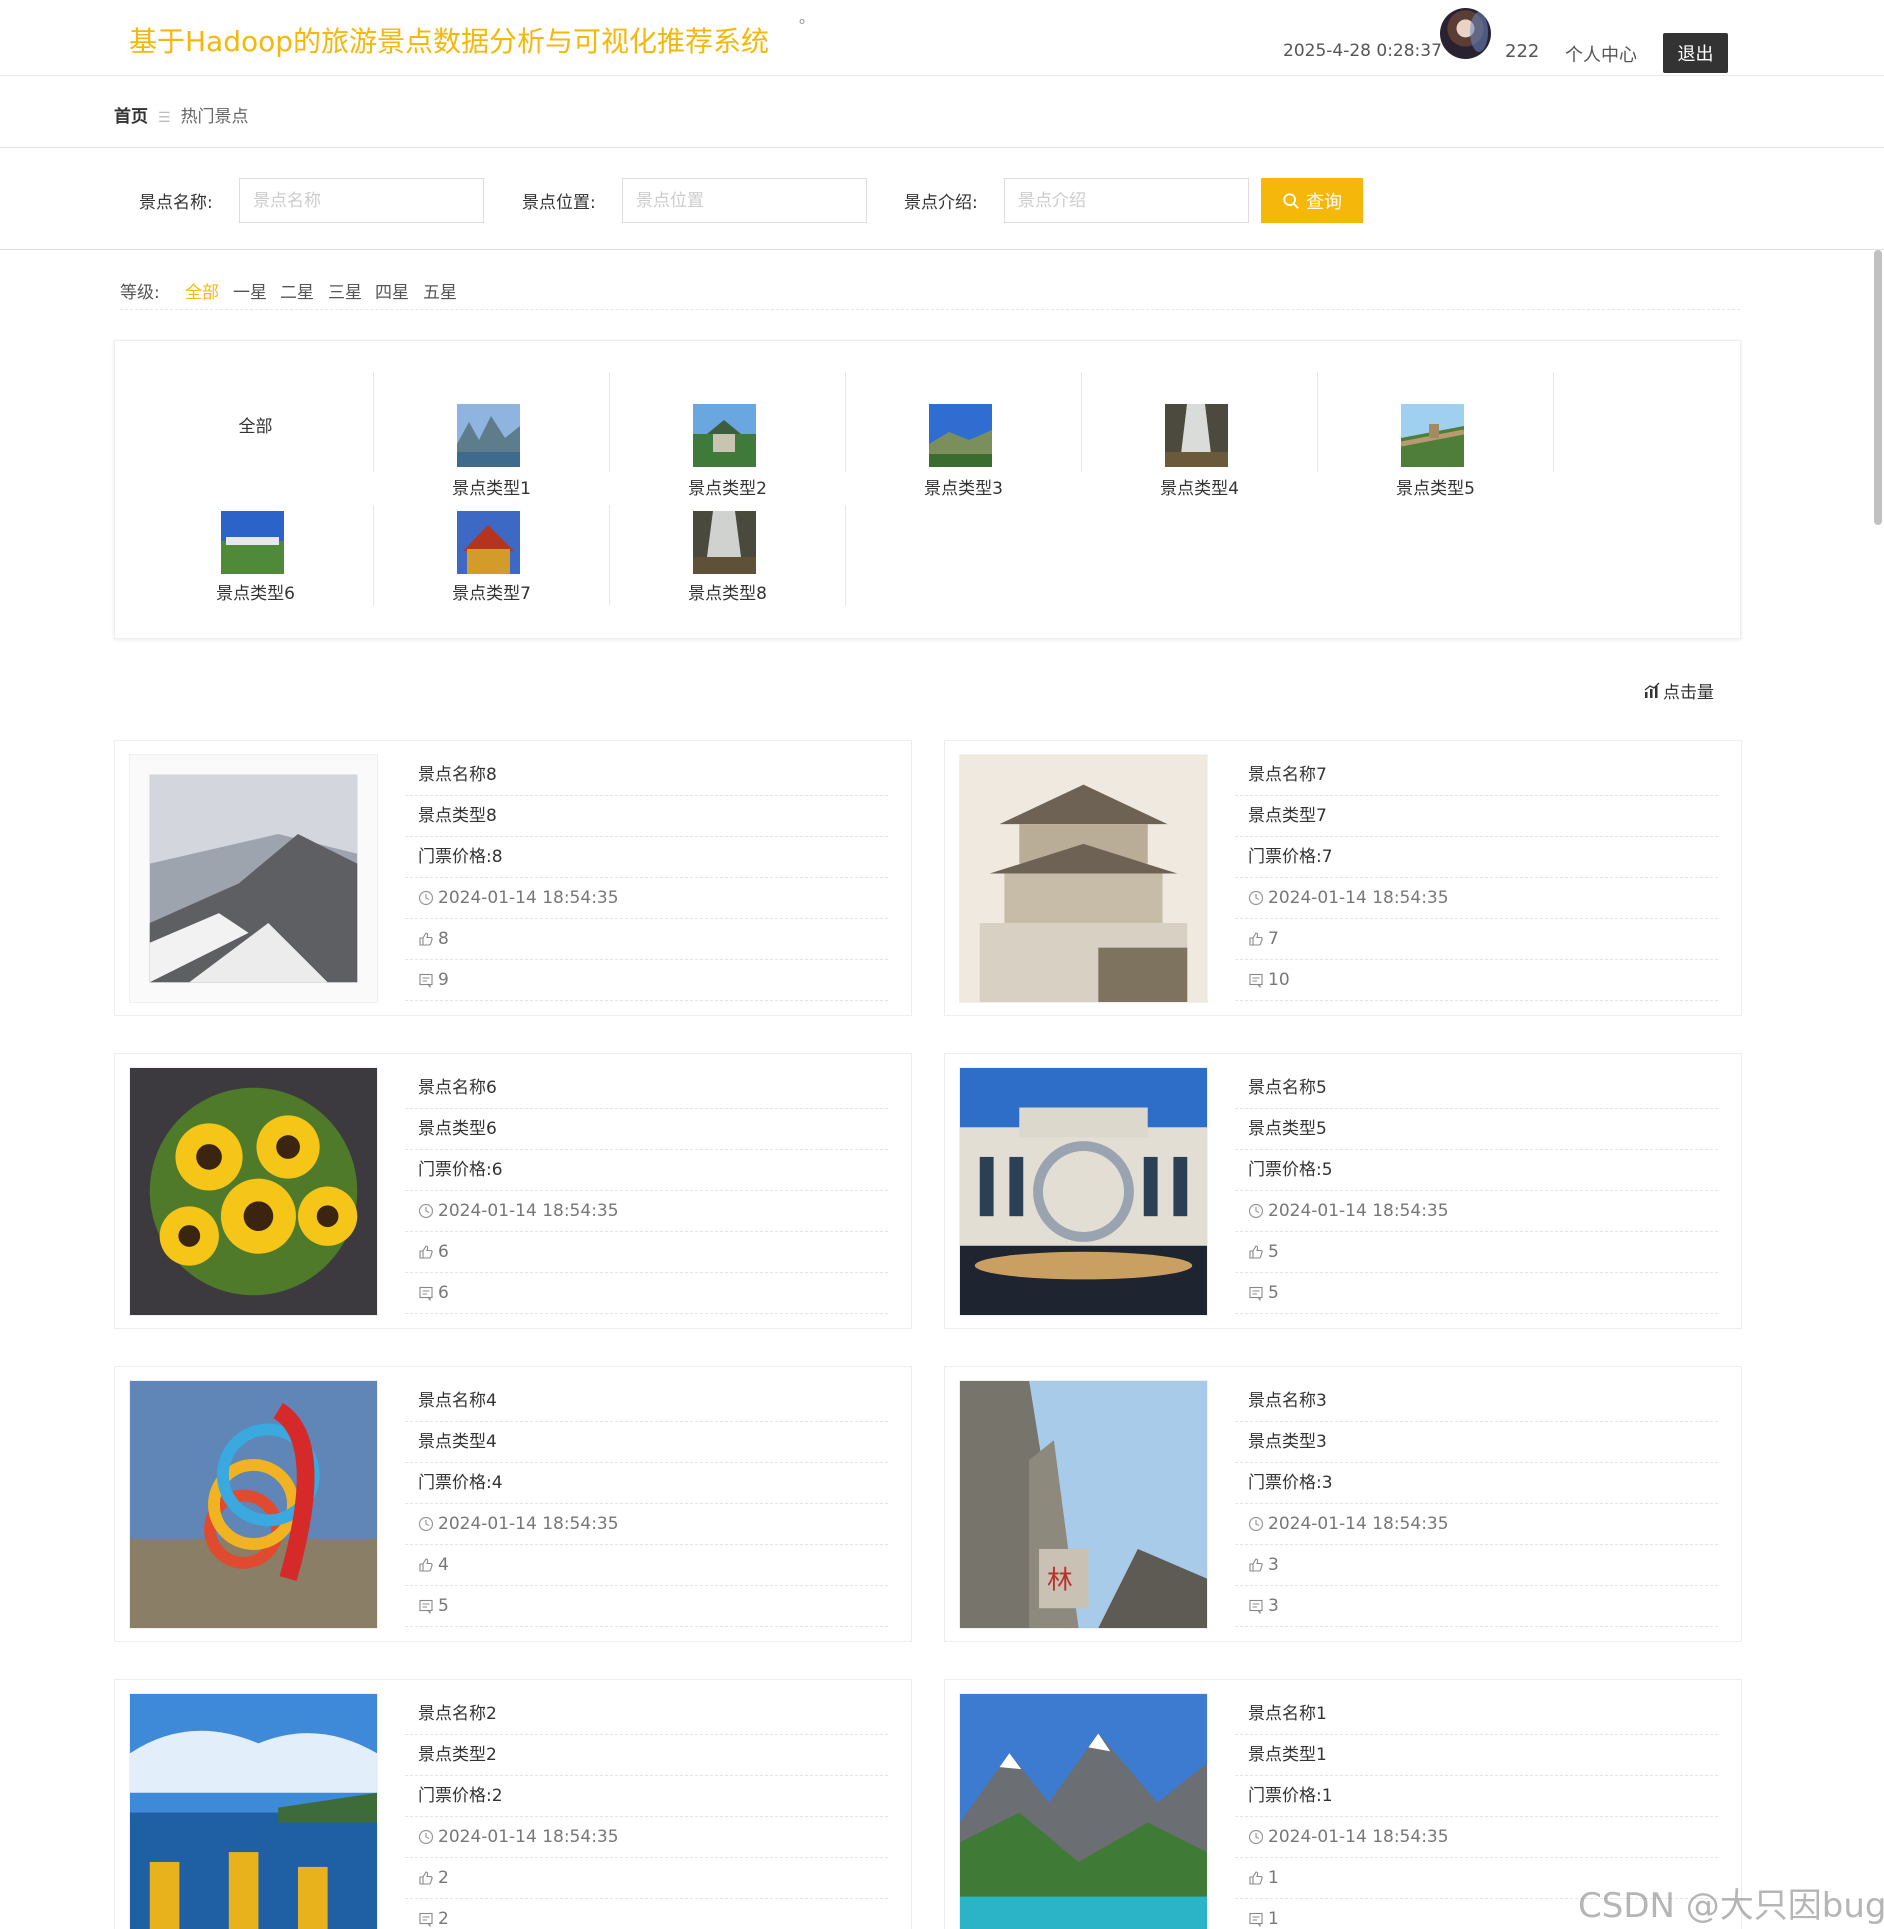 Image resolution: width=1884 pixels, height=1929 pixels. What do you see at coordinates (1126, 200) in the screenshot?
I see `intro-search-input` at bounding box center [1126, 200].